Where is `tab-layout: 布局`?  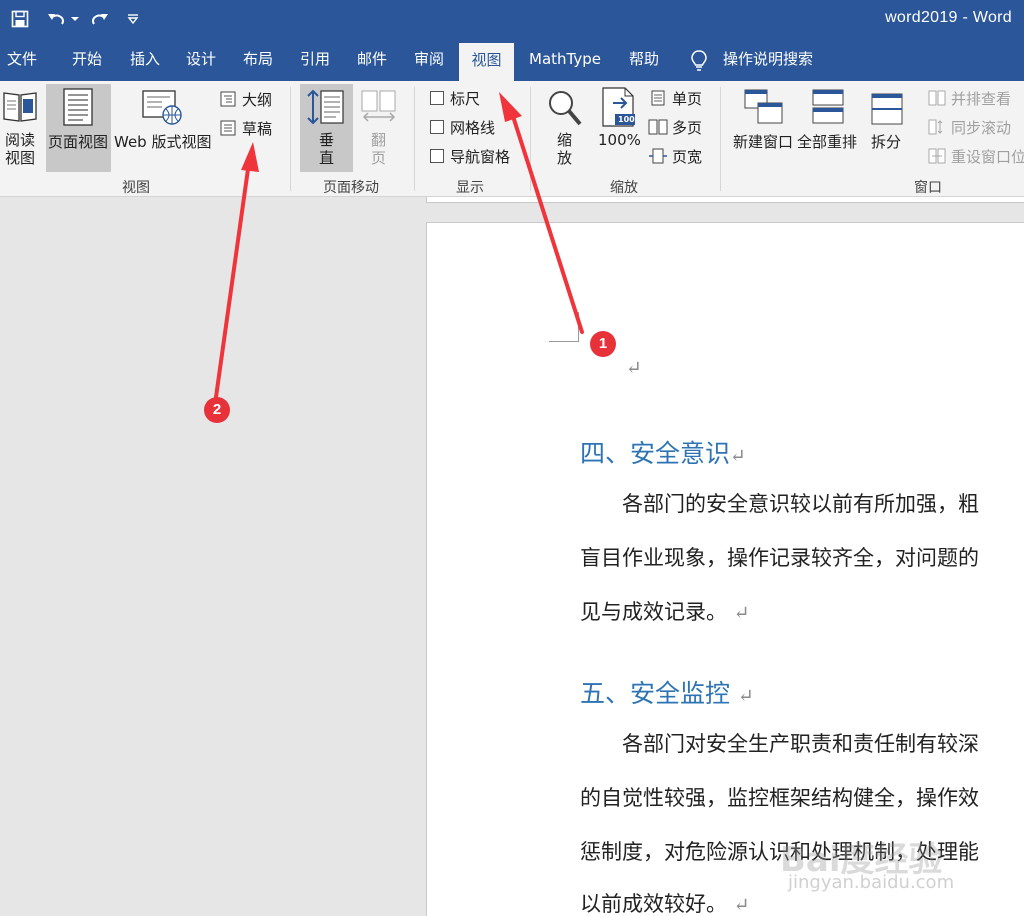 tab-layout: 布局 is located at coordinates (258, 59).